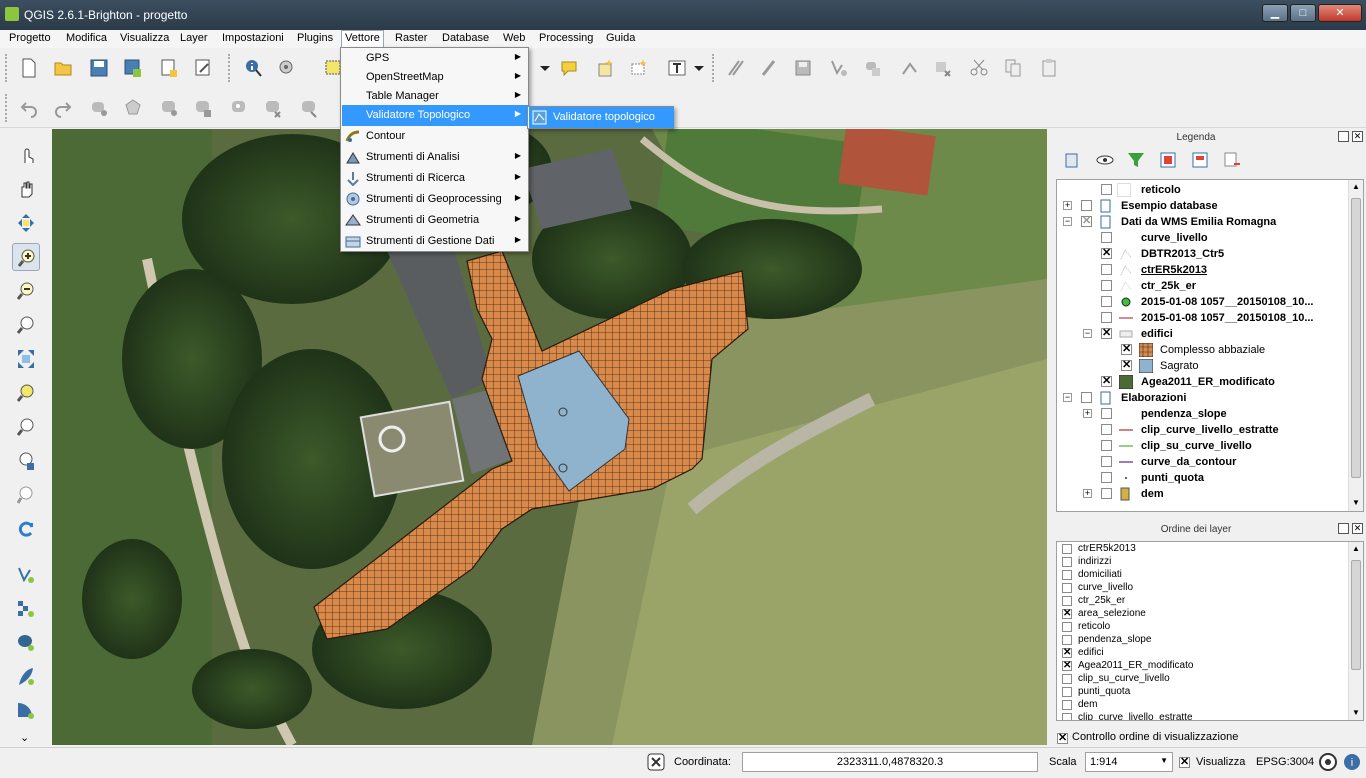  I want to click on minimize-button: ▁, so click(1275, 13).